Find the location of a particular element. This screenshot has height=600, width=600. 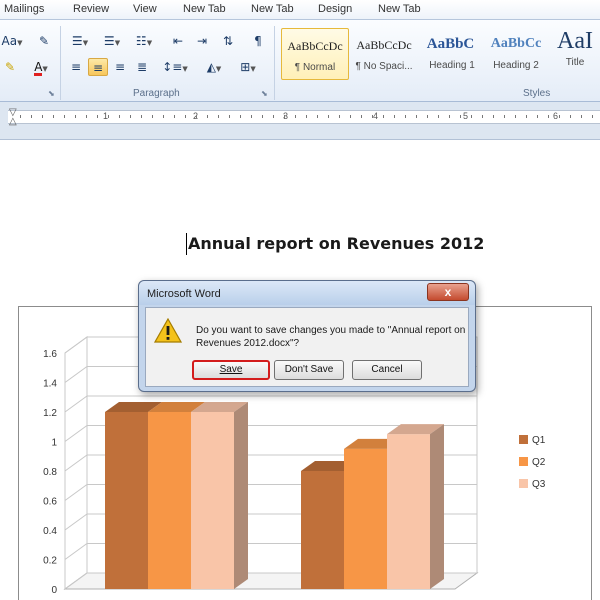

align-right-button: ≡ is located at coordinates (120, 67).